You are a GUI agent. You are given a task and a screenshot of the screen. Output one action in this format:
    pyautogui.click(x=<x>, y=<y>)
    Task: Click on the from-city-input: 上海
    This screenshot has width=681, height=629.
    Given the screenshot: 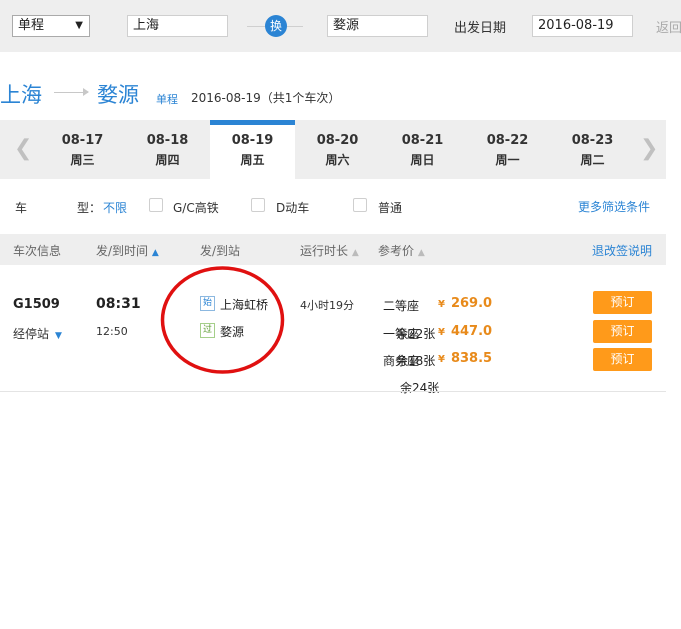 What is the action you would take?
    pyautogui.click(x=177, y=26)
    